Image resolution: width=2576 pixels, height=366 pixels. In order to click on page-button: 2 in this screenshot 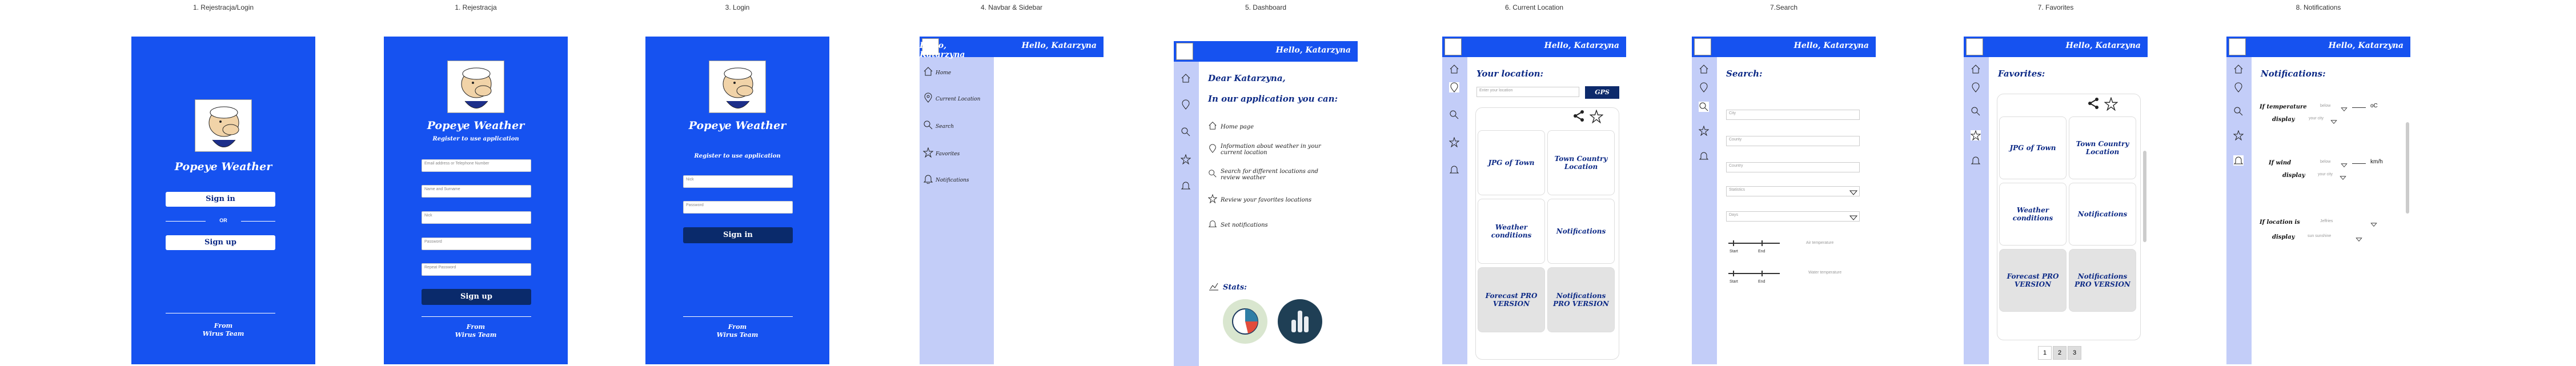, I will do `click(2060, 353)`.